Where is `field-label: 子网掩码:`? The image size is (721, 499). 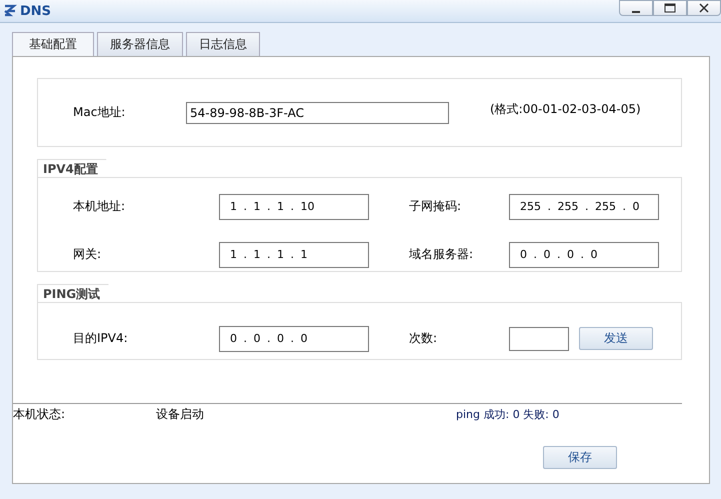 field-label: 子网掩码: is located at coordinates (435, 206).